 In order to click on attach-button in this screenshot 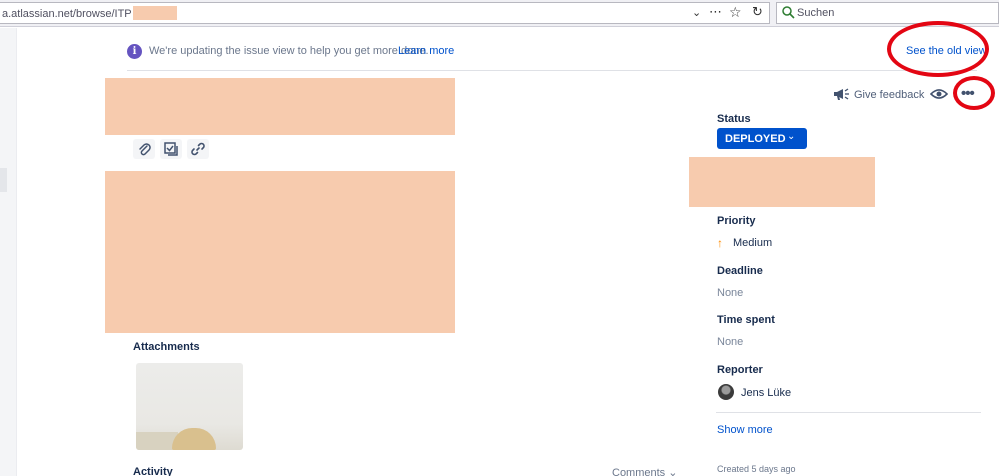, I will do `click(144, 149)`.